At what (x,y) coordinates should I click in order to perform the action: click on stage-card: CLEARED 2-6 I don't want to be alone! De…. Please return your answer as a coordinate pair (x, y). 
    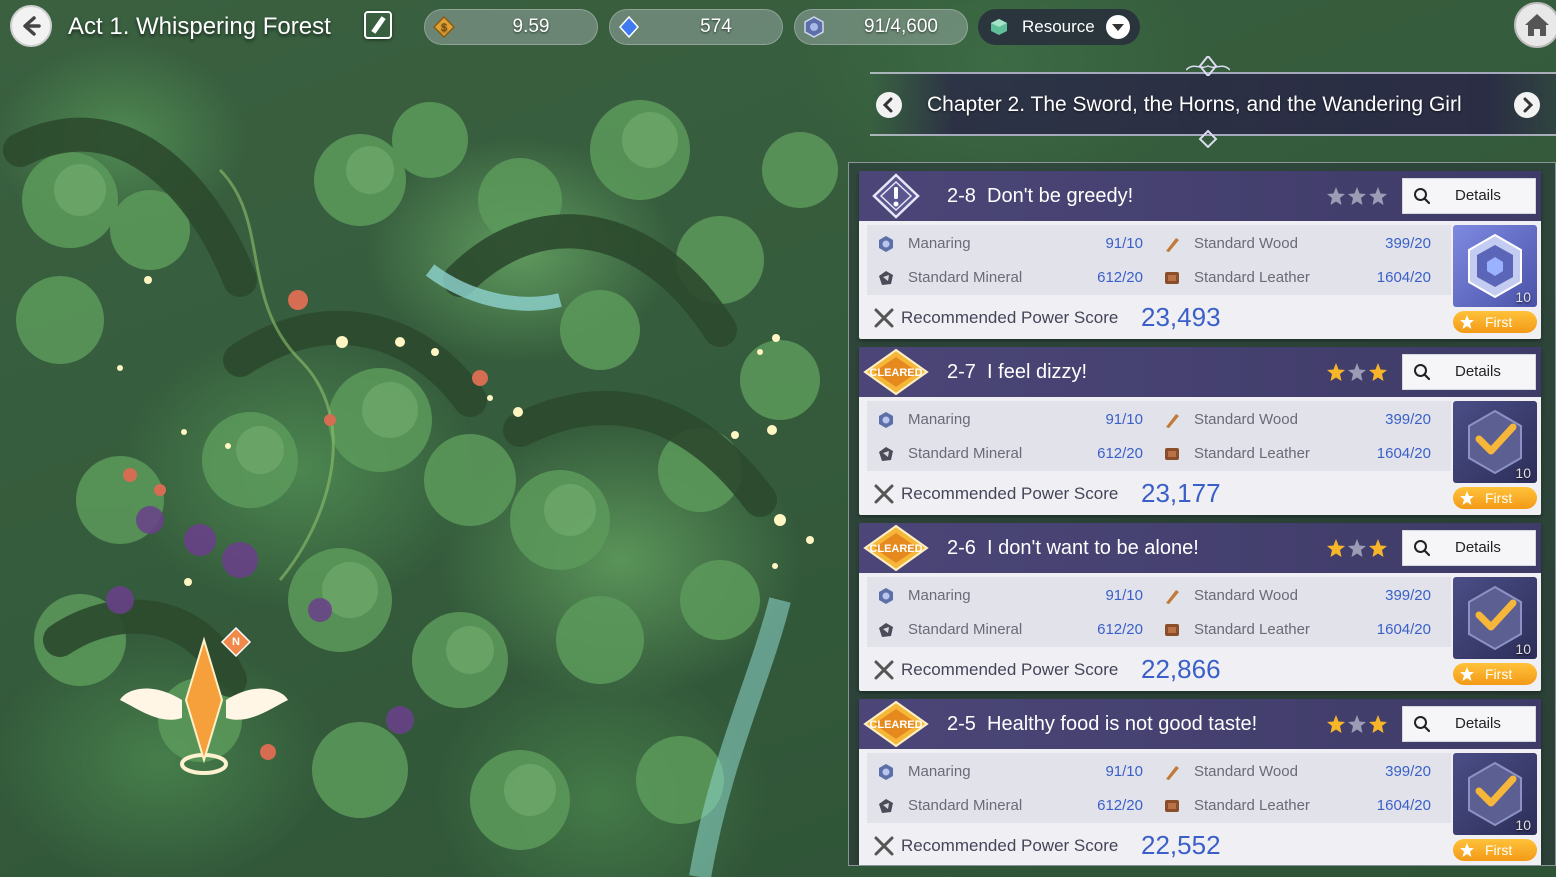
    Looking at the image, I should click on (1200, 607).